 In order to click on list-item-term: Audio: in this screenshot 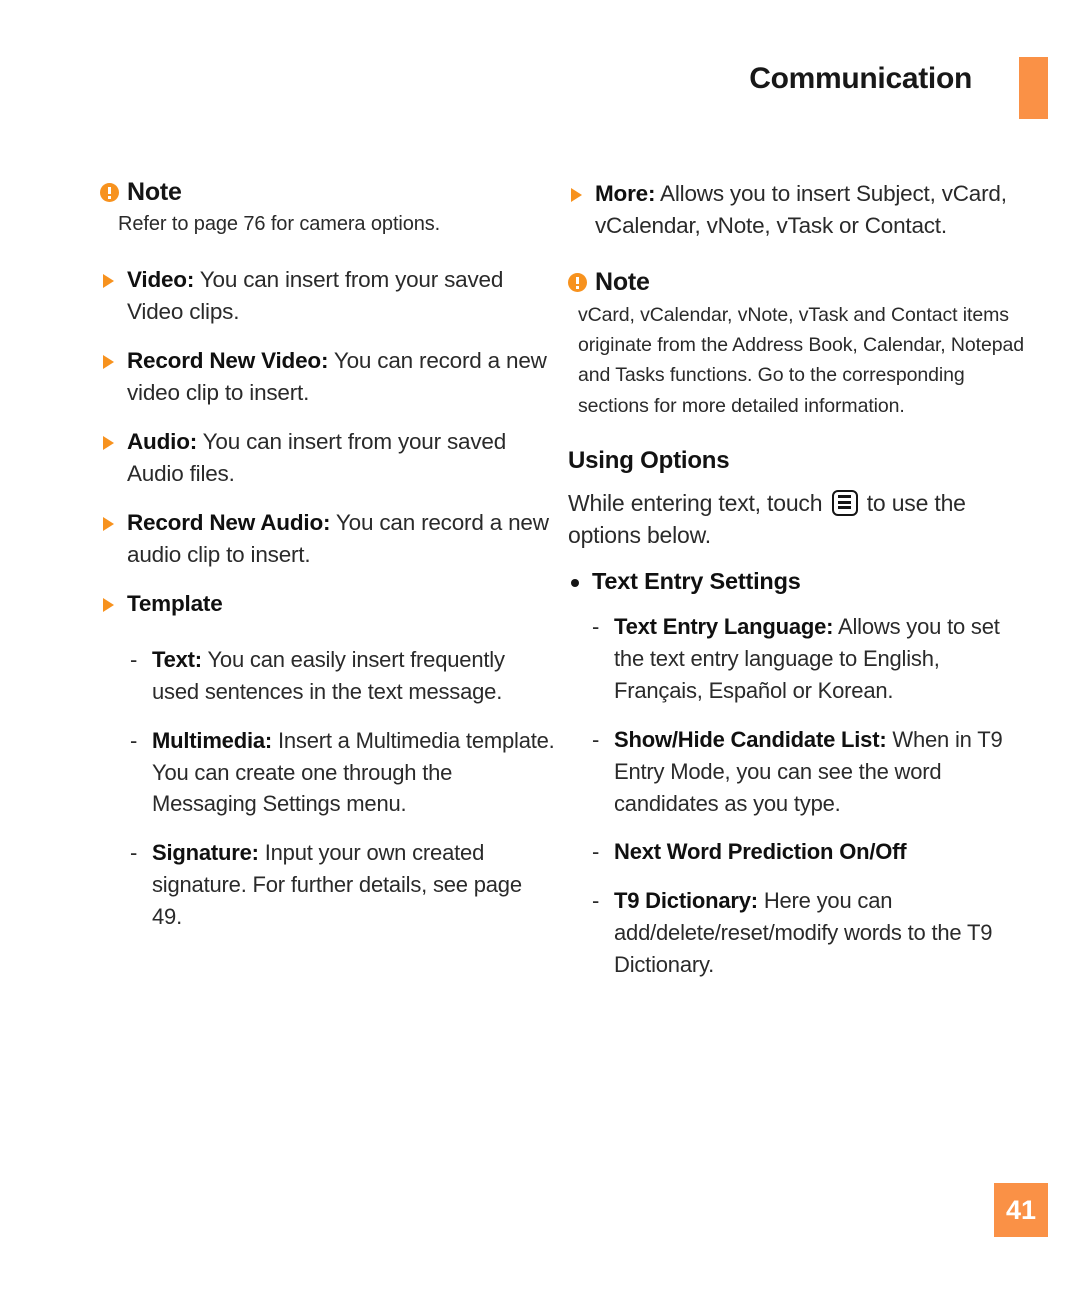, I will do `click(162, 442)`.